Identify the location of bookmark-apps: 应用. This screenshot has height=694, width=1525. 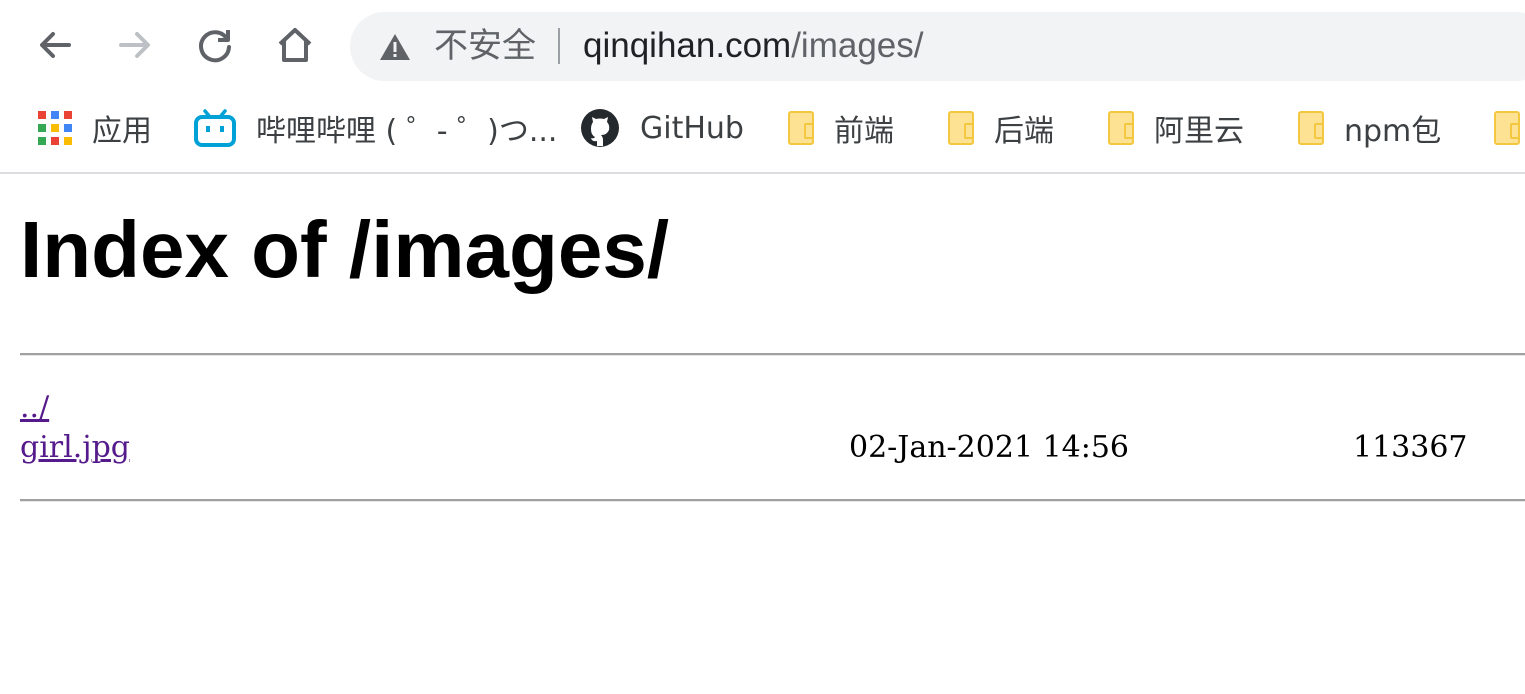
(95, 128).